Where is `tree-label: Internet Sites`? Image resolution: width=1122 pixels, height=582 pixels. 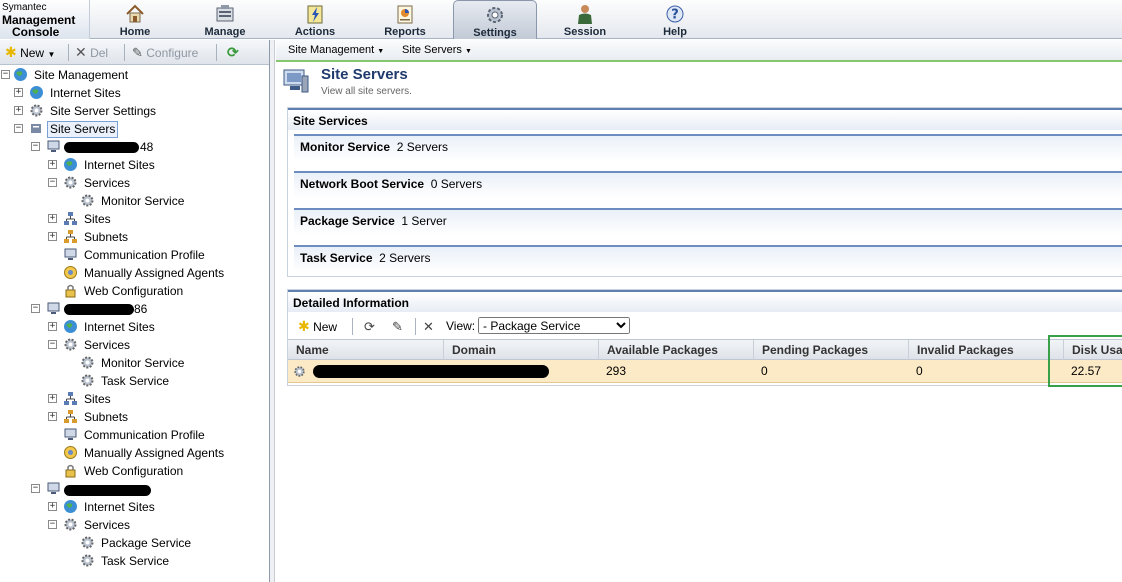
tree-label: Internet Sites is located at coordinates (119, 507).